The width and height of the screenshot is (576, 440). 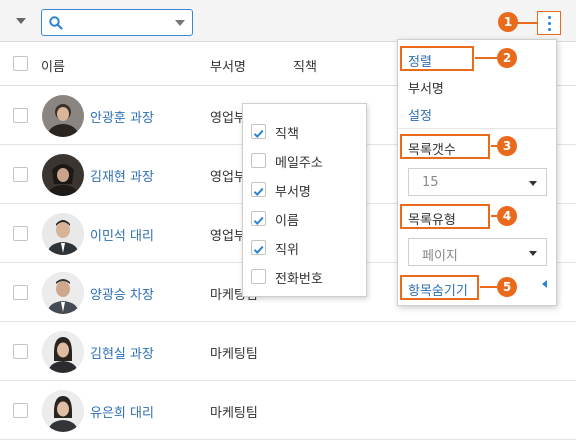 I want to click on callout-badge: 1, so click(x=508, y=22).